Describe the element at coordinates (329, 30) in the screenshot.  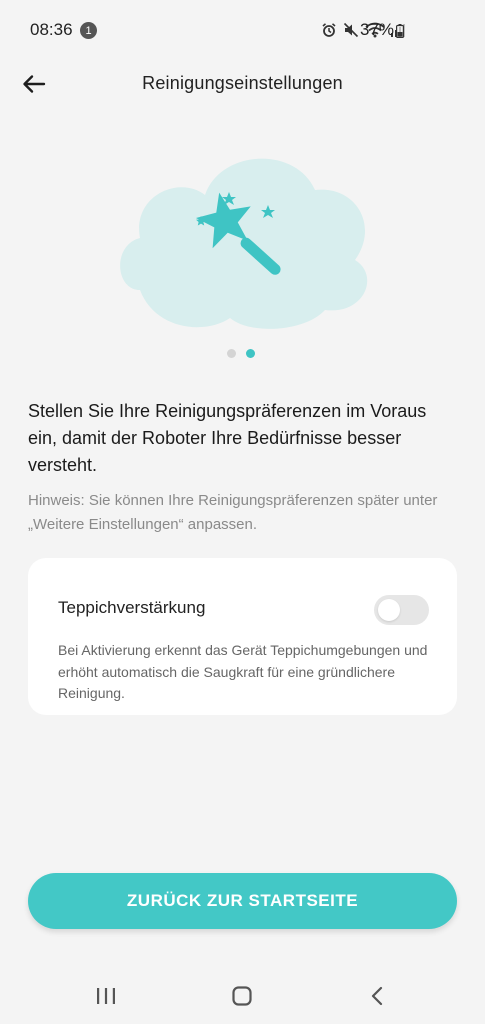
I see `alarm-icon` at that location.